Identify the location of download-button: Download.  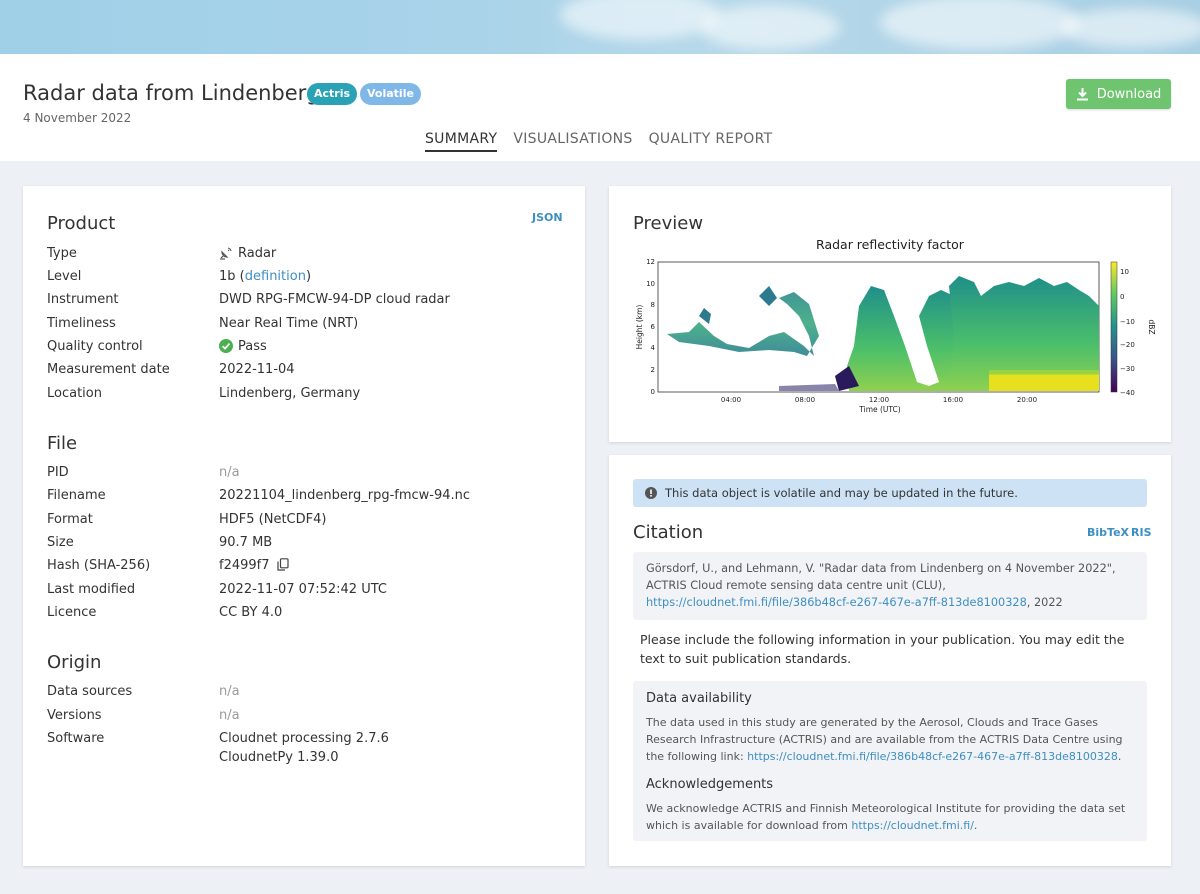
(1118, 94).